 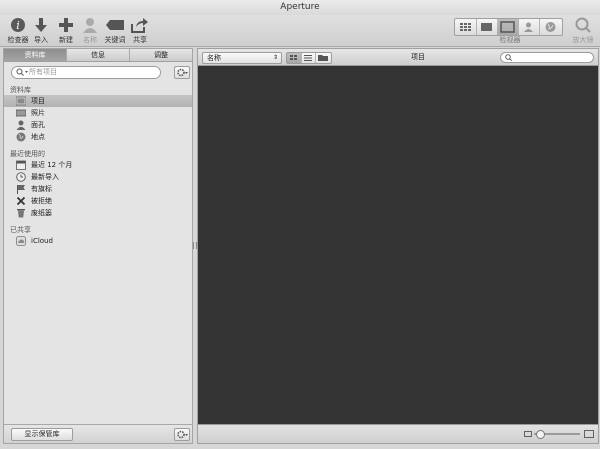 I want to click on plus-icon, so click(x=66, y=25).